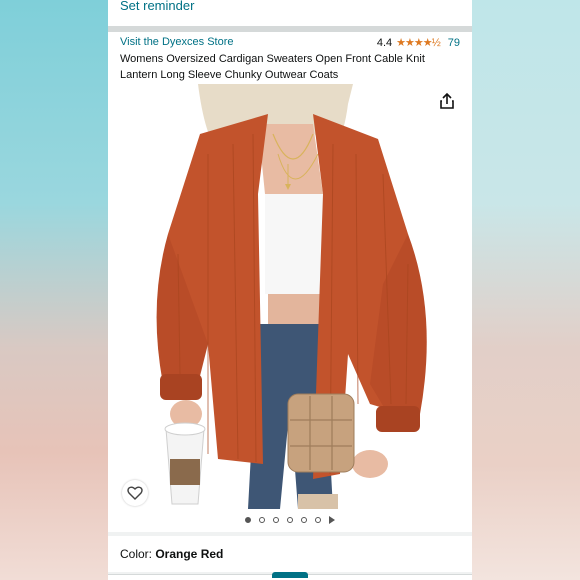  What do you see at coordinates (332, 520) in the screenshot?
I see `play-icon` at bounding box center [332, 520].